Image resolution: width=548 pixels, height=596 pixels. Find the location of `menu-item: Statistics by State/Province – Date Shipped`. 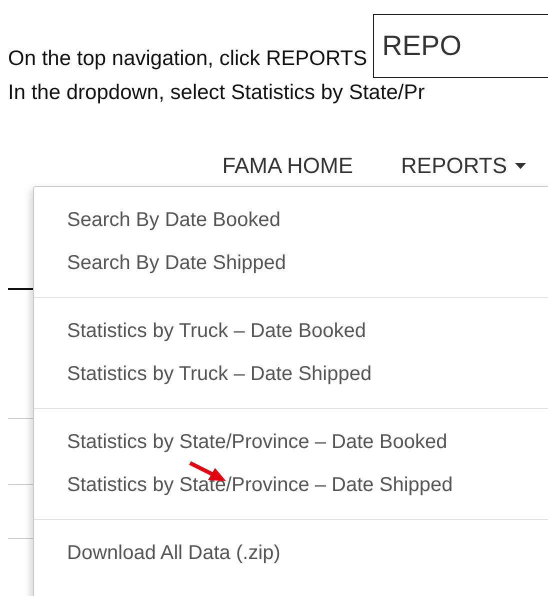

menu-item: Statistics by State/Province – Date Shipped is located at coordinates (291, 485).